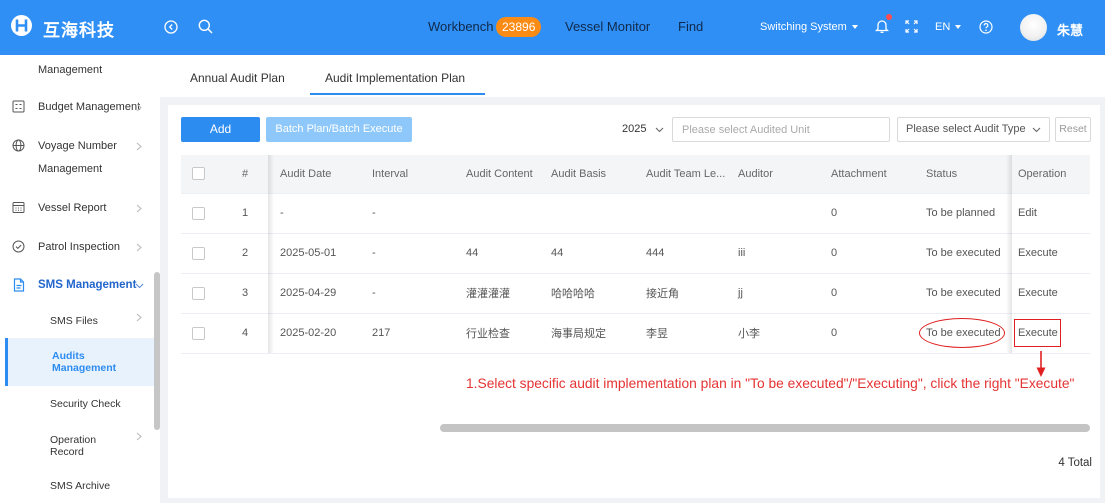 The width and height of the screenshot is (1105, 503). I want to click on sidebar-scrollbar, so click(157, 351).